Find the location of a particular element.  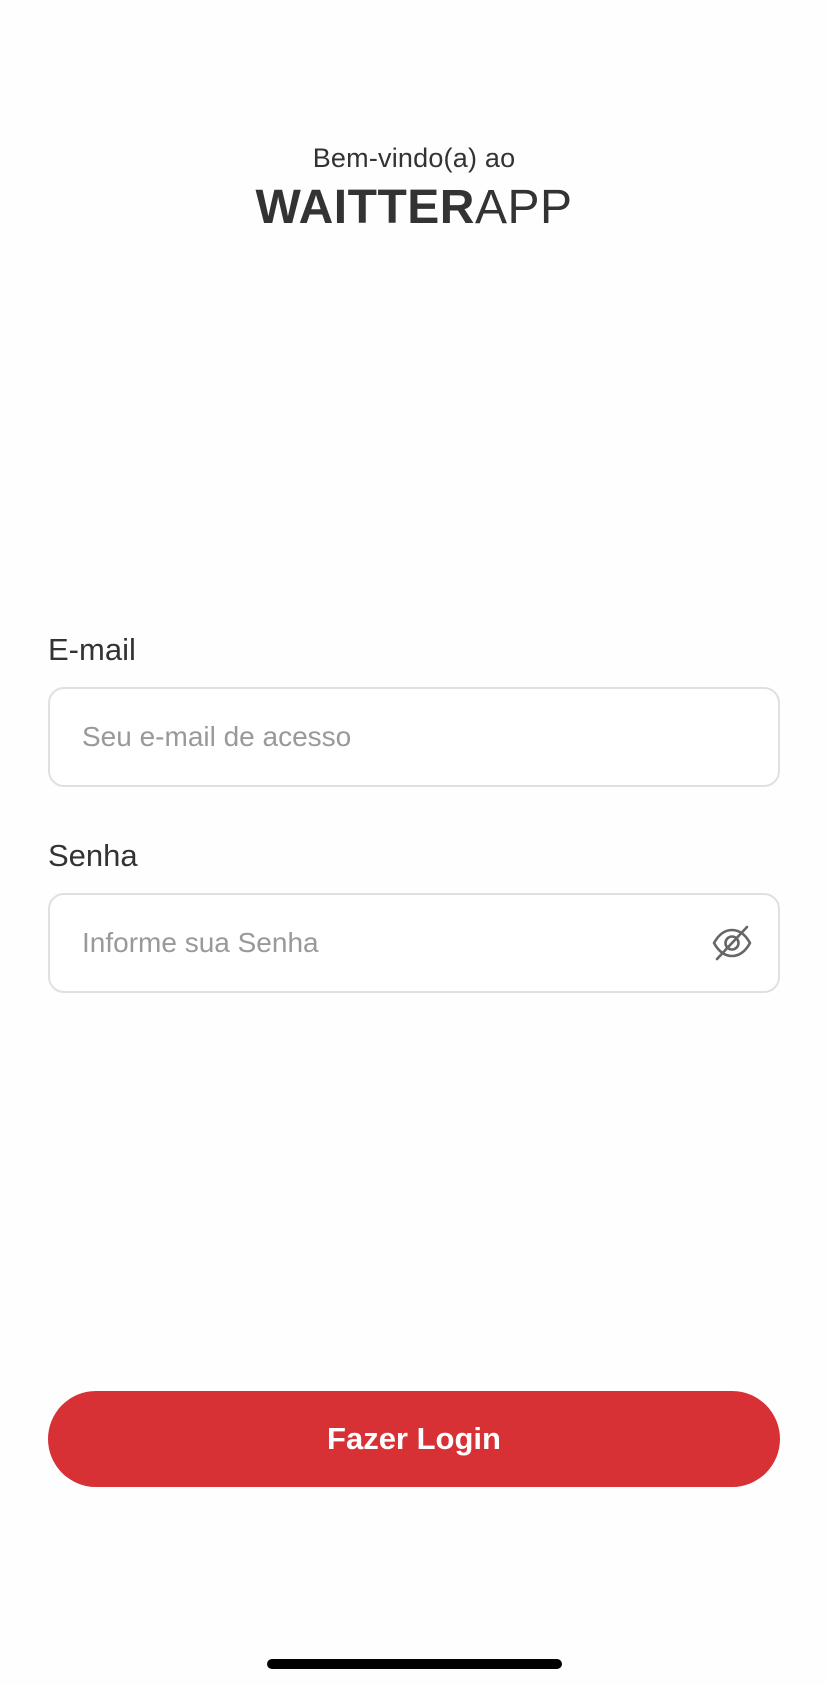

password-field is located at coordinates (392, 943).